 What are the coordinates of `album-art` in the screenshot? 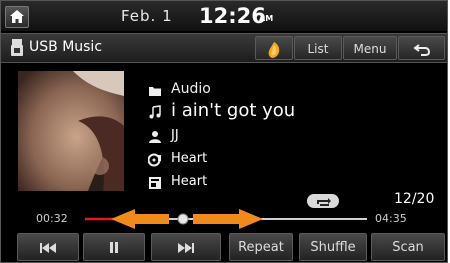 It's located at (71, 131).